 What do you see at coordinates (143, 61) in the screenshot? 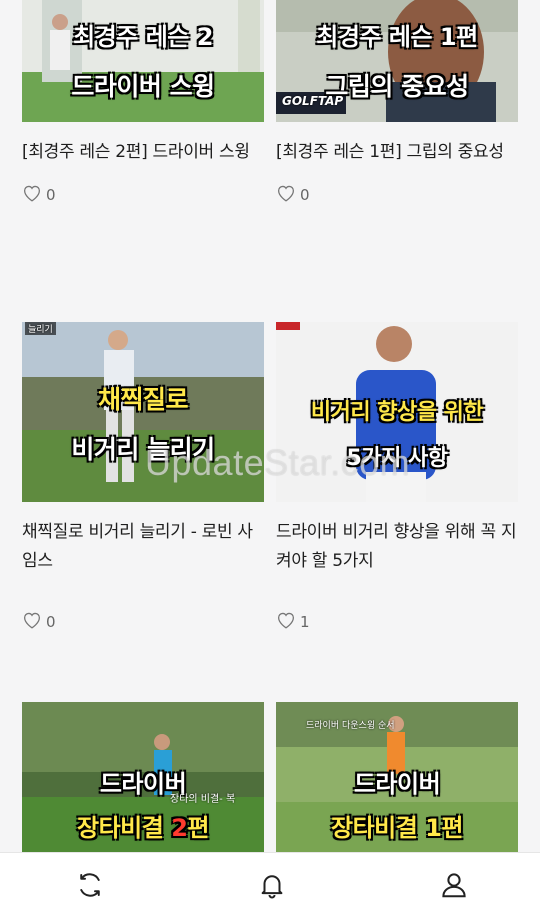
I see `video-thumbnail: 최경주 레슨 2 드라이버 스윙` at bounding box center [143, 61].